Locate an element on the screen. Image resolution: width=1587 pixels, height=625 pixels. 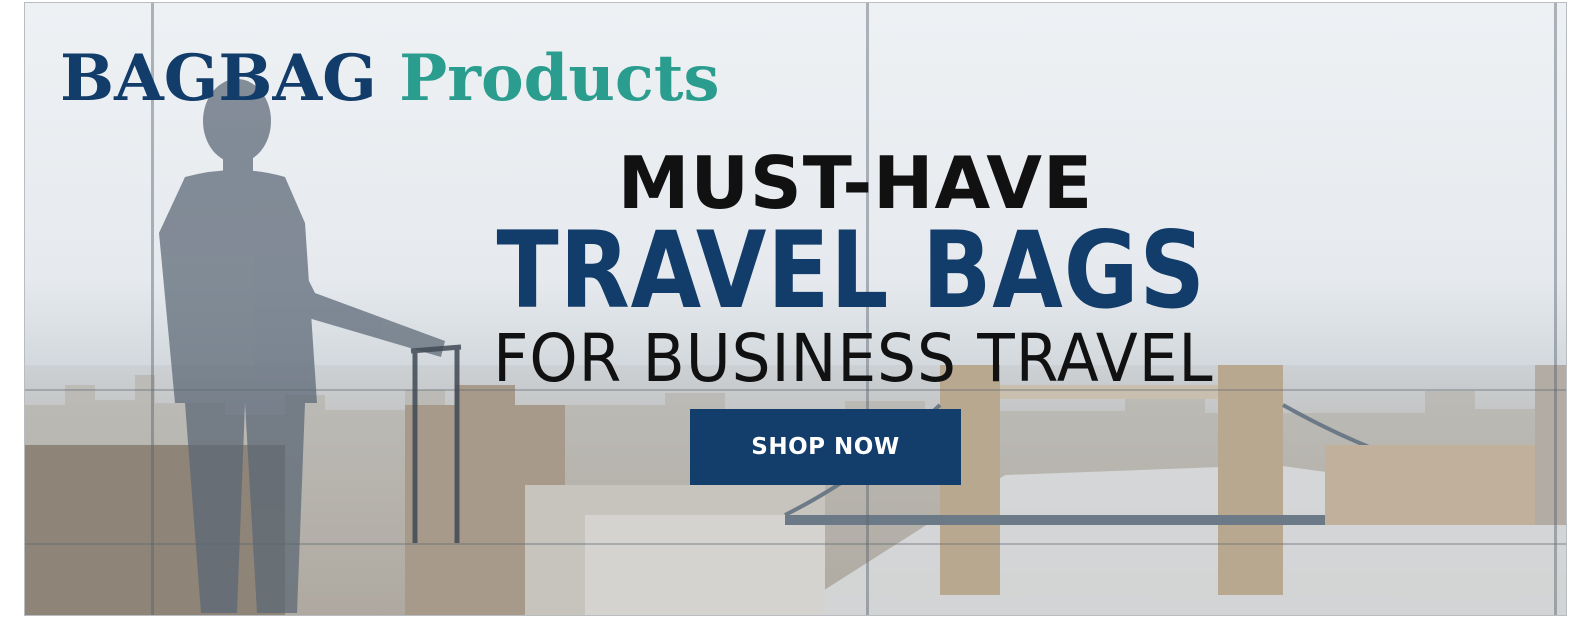
shop-now-button: SHOP NOW is located at coordinates (825, 447).